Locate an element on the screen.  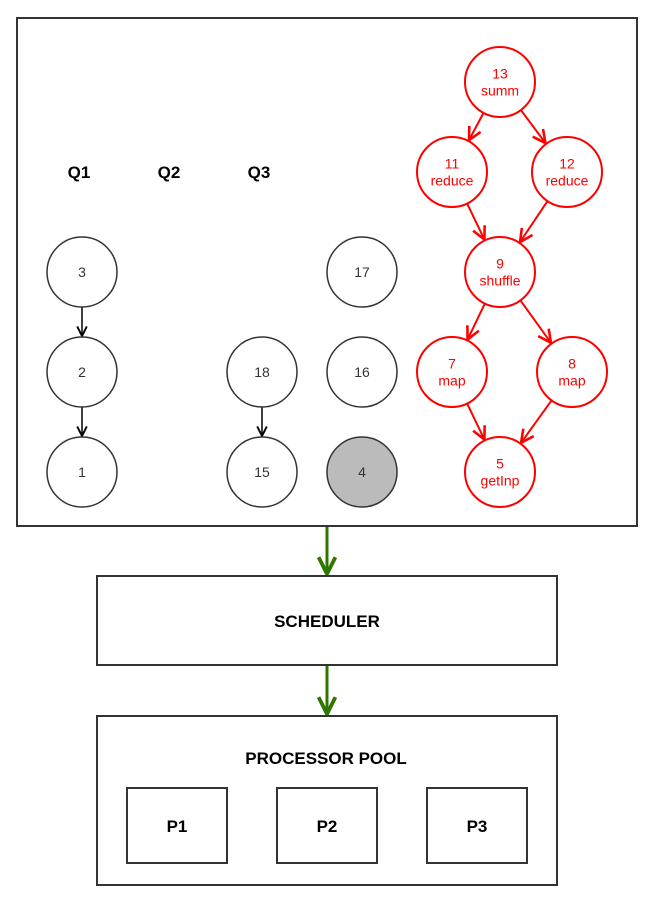
task-node-id: 16 is located at coordinates (362, 372).